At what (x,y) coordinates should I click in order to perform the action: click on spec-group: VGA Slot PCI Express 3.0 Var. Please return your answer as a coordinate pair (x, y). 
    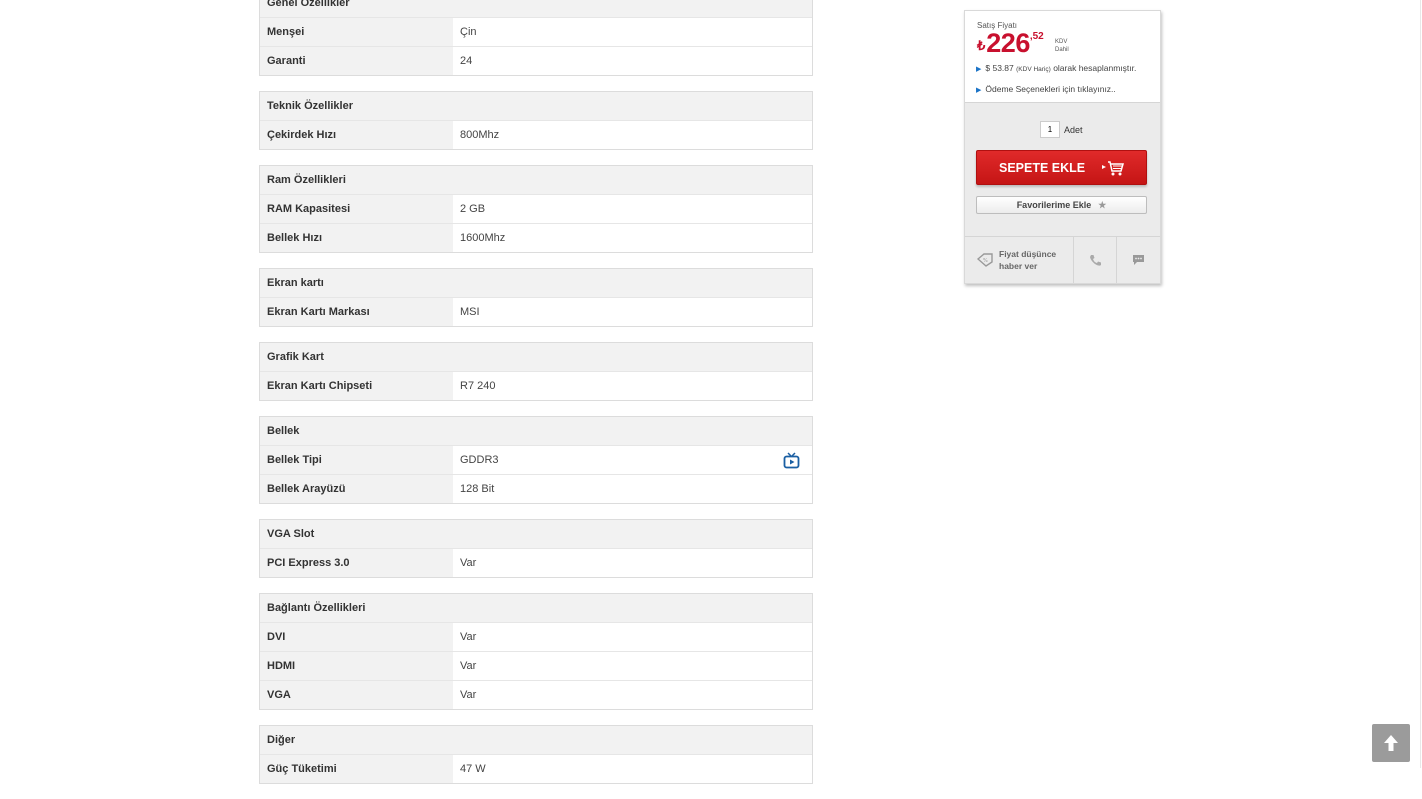
    Looking at the image, I should click on (536, 548).